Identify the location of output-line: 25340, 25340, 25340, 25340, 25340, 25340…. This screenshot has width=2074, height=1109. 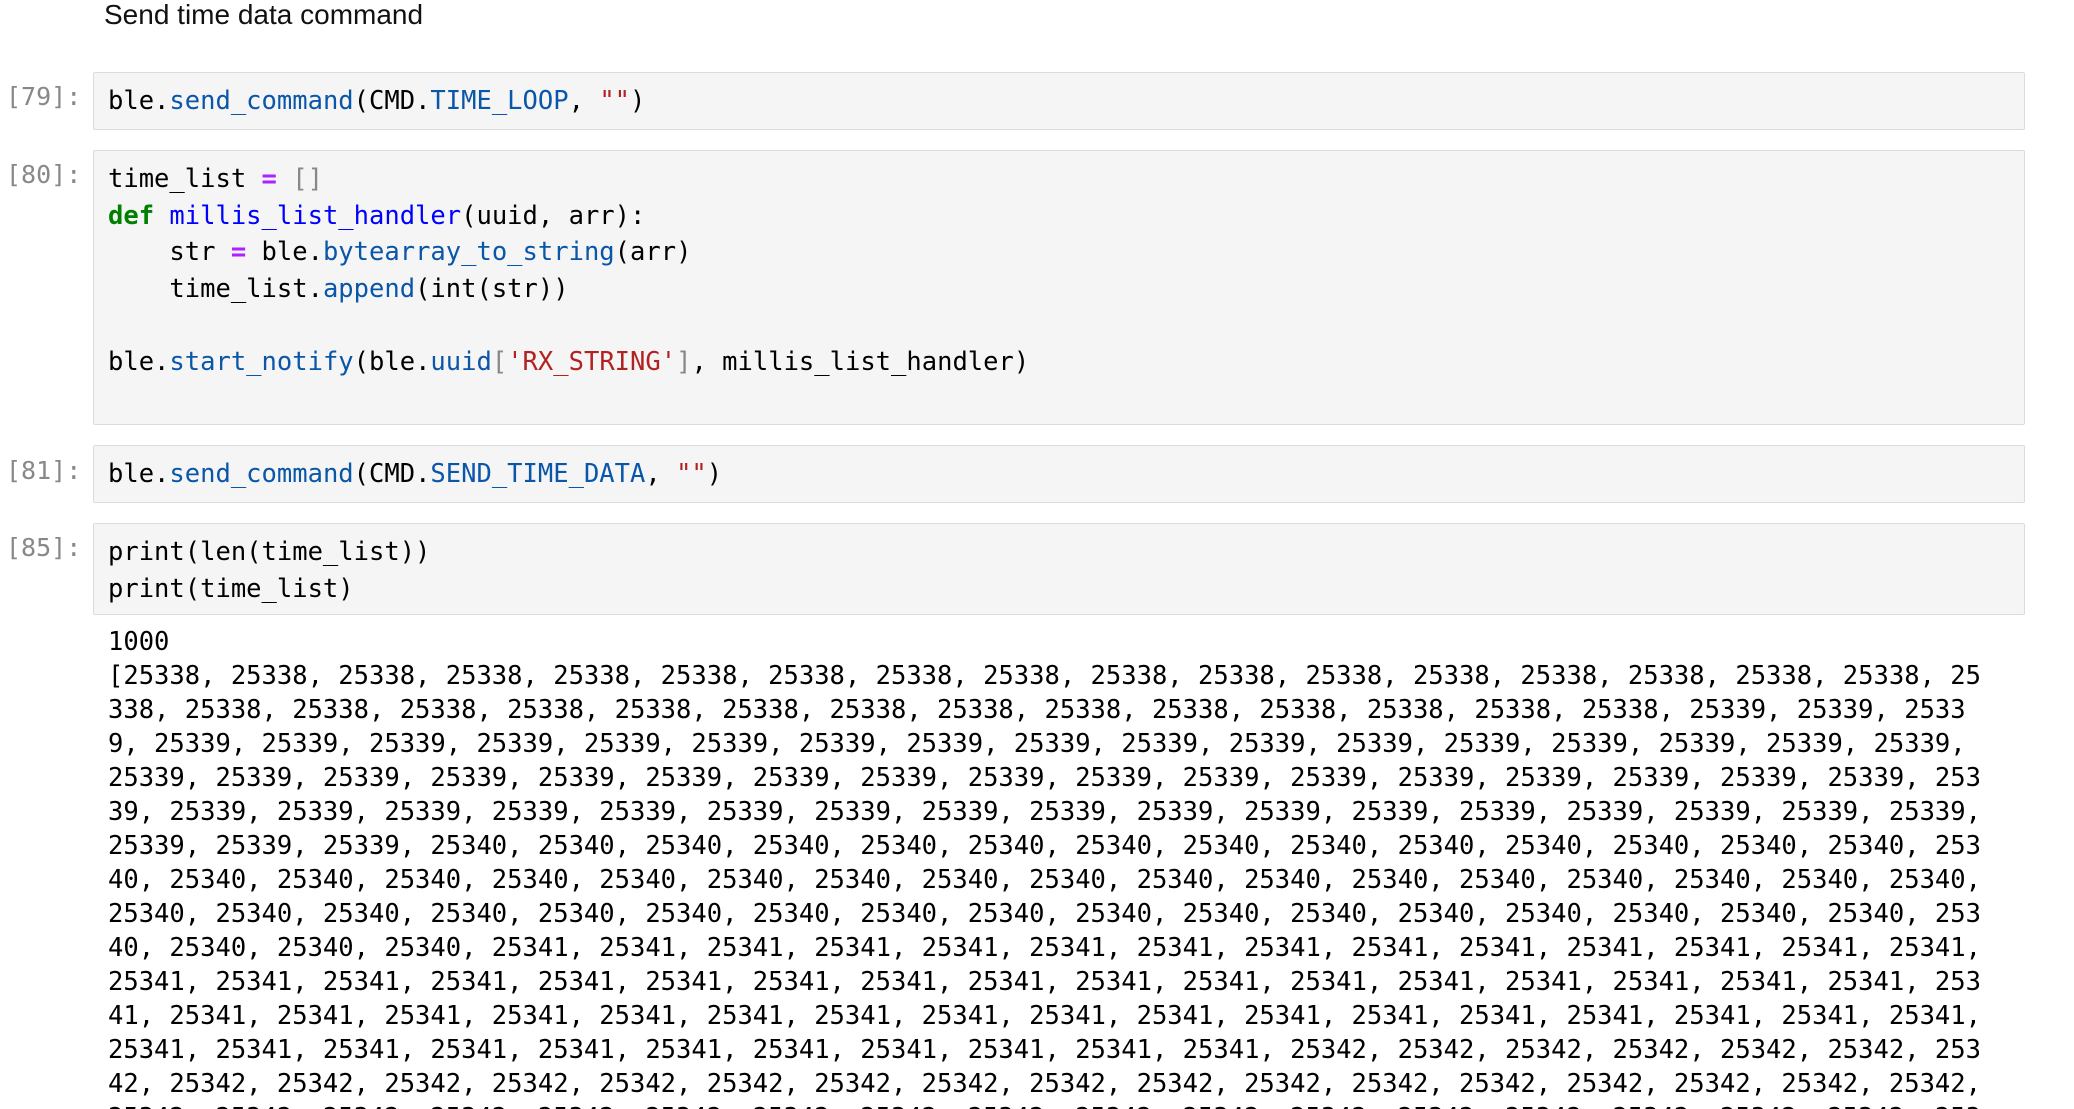
(1044, 914).